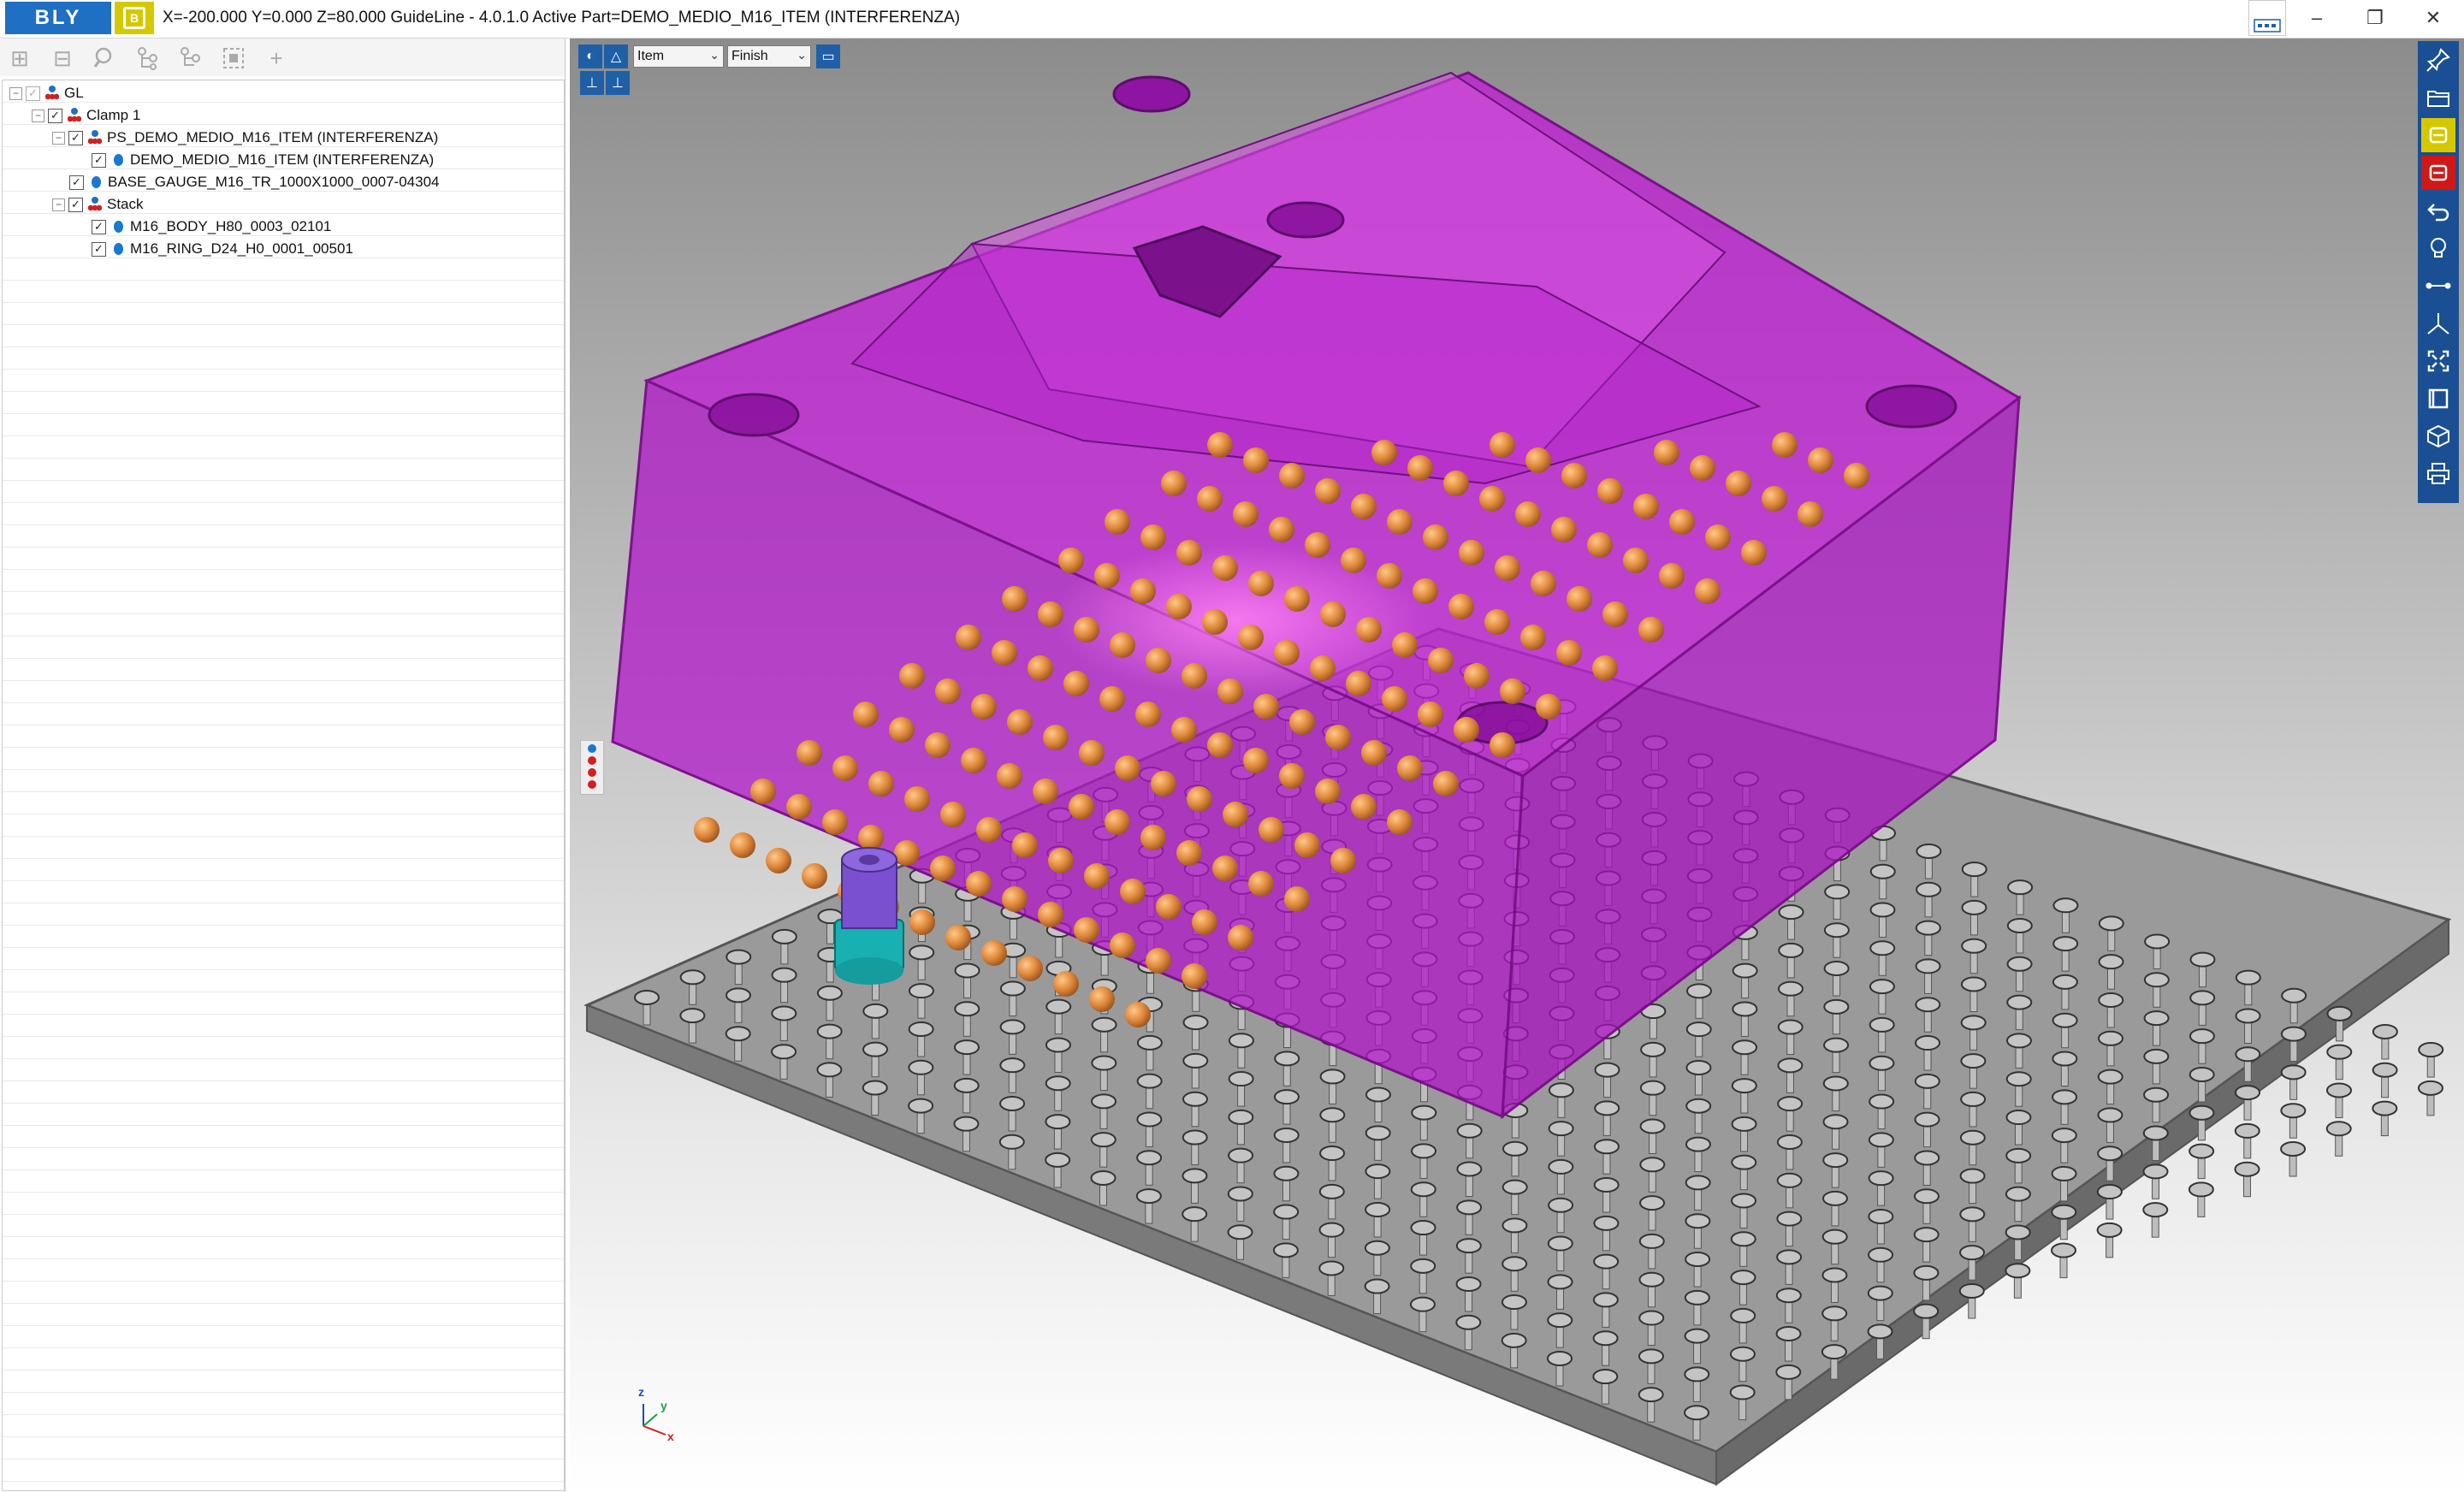 The height and width of the screenshot is (1492, 2464). I want to click on assembly-icon, so click(52, 93).